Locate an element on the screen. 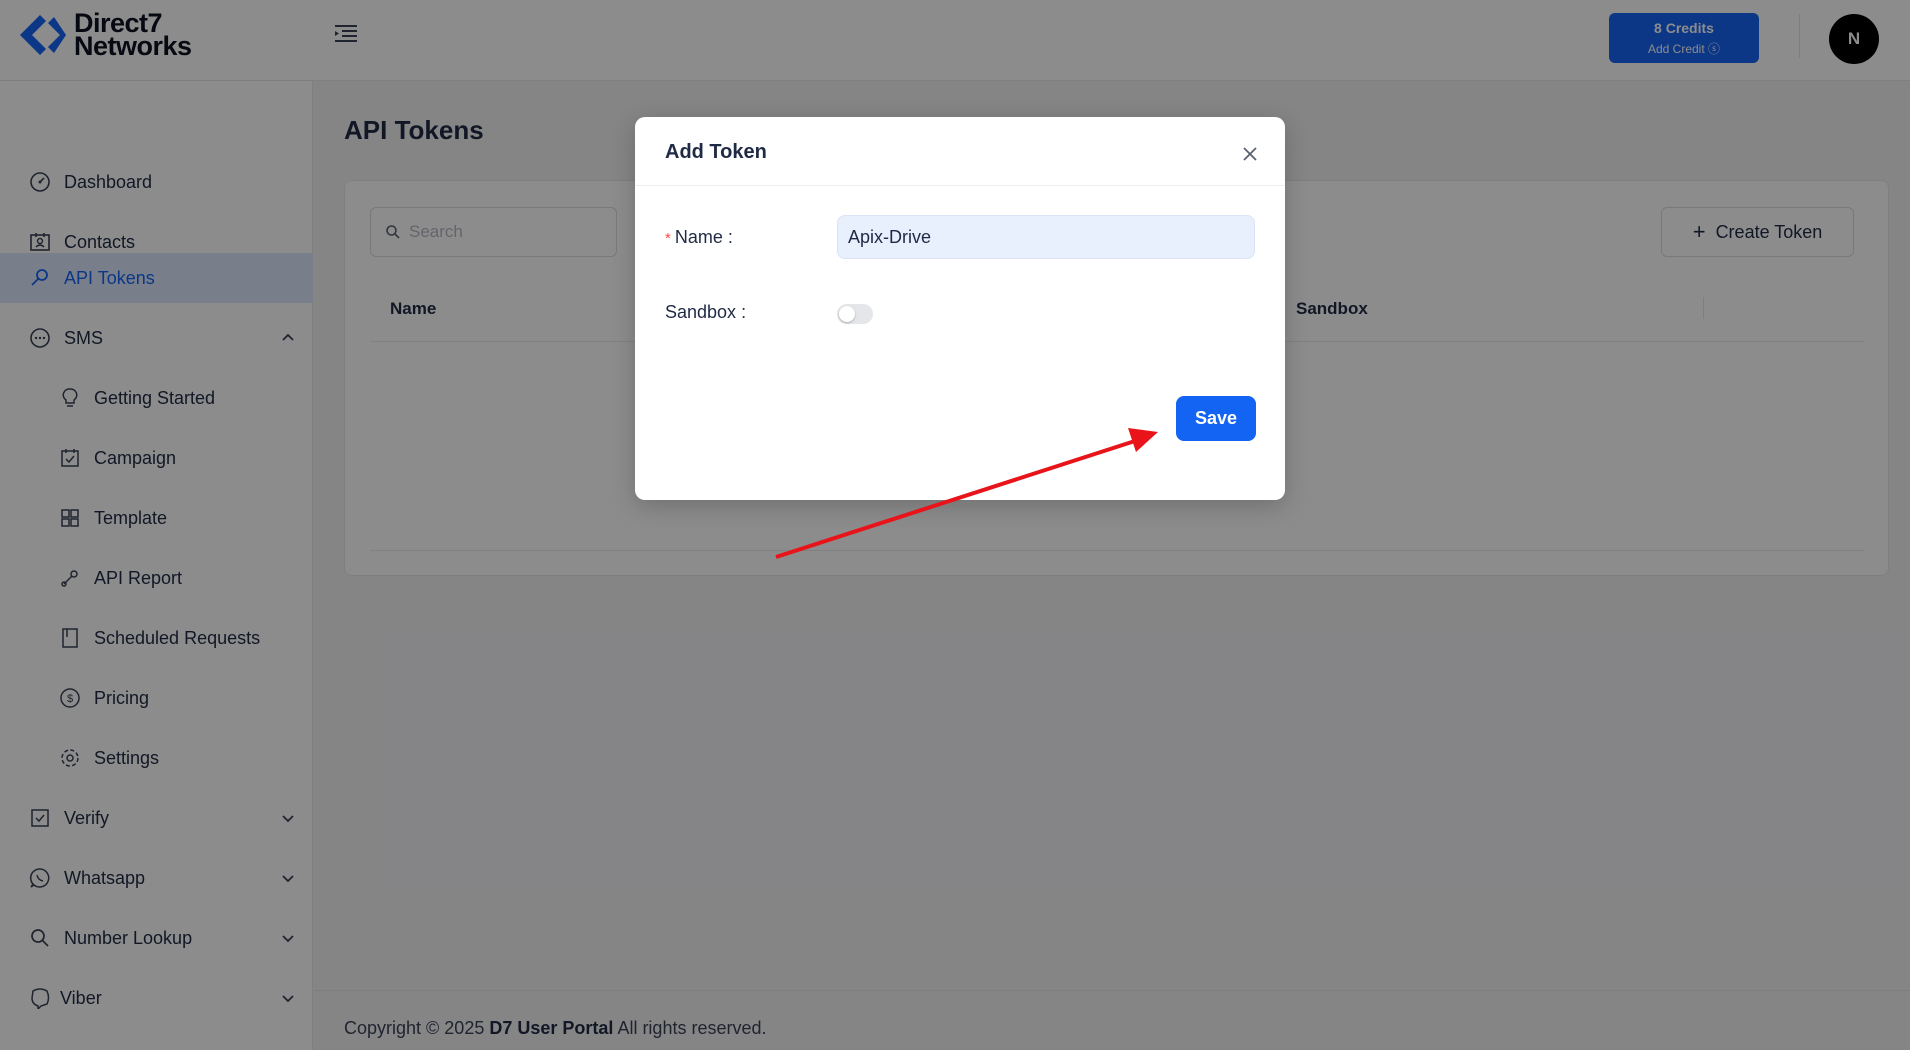 The width and height of the screenshot is (1910, 1050). toggle-knob is located at coordinates (847, 314).